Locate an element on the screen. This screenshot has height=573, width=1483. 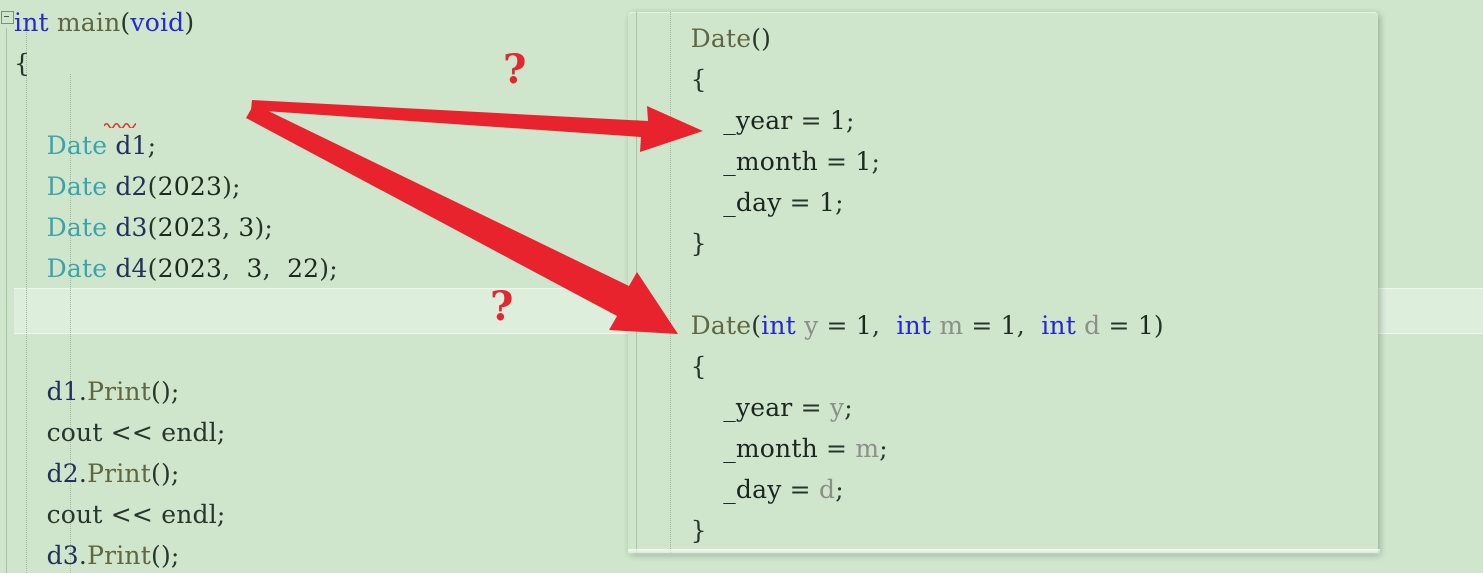
code-token: _month is located at coordinates (770, 448).